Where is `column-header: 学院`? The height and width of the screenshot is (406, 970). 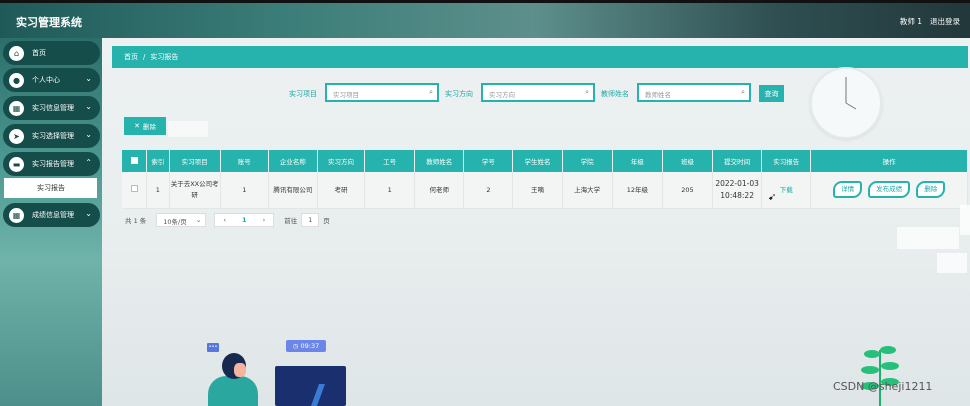
column-header: 学院 is located at coordinates (587, 161).